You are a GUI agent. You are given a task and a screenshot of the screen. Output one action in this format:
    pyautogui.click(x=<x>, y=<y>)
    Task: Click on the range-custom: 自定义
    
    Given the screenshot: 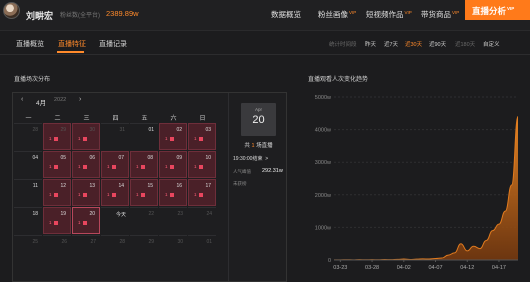 What is the action you would take?
    pyautogui.click(x=491, y=44)
    